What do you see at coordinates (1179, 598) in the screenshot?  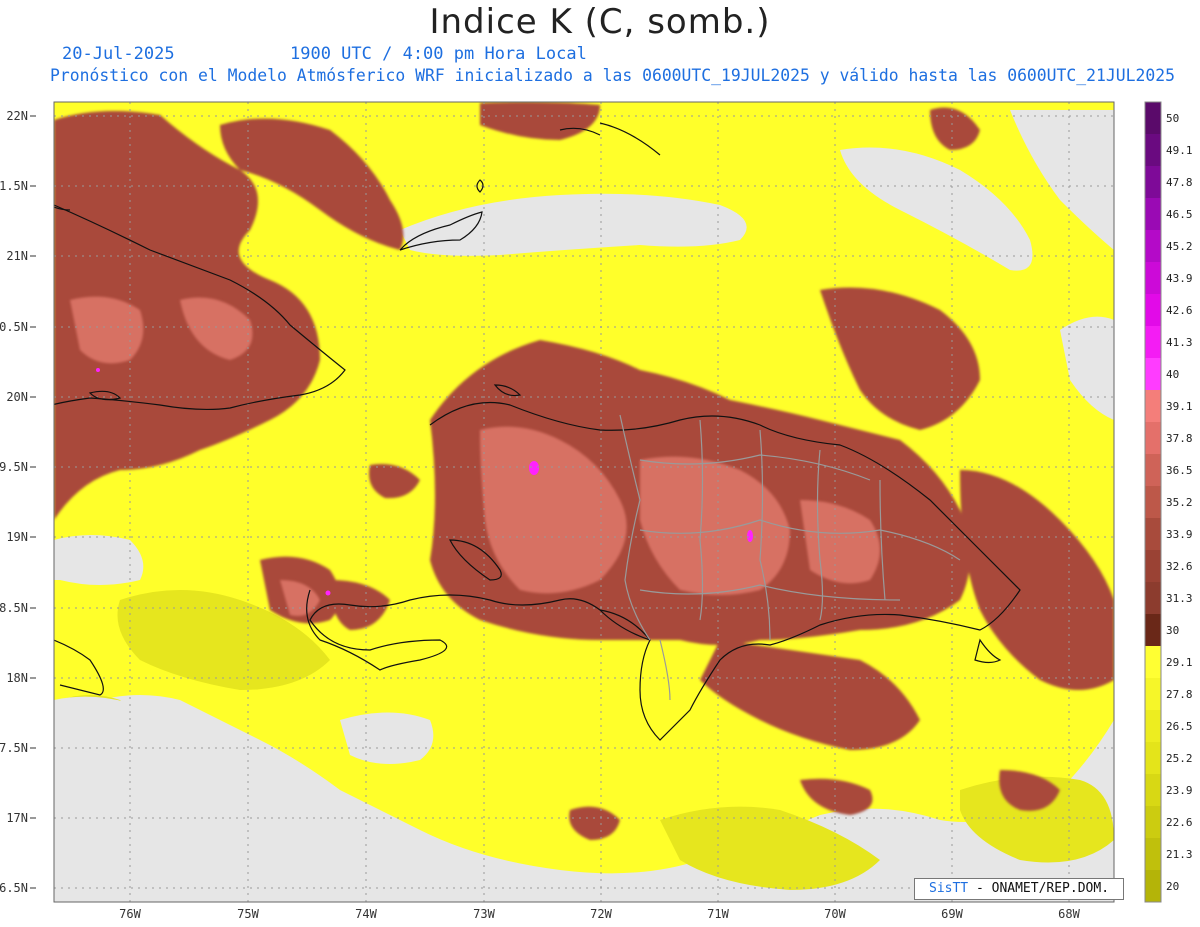 I see `colorbar-label: 31.3` at bounding box center [1179, 598].